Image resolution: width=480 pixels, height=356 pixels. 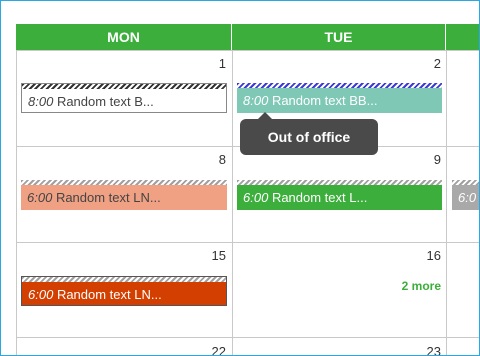 What do you see at coordinates (421, 255) in the screenshot?
I see `day-number: 16` at bounding box center [421, 255].